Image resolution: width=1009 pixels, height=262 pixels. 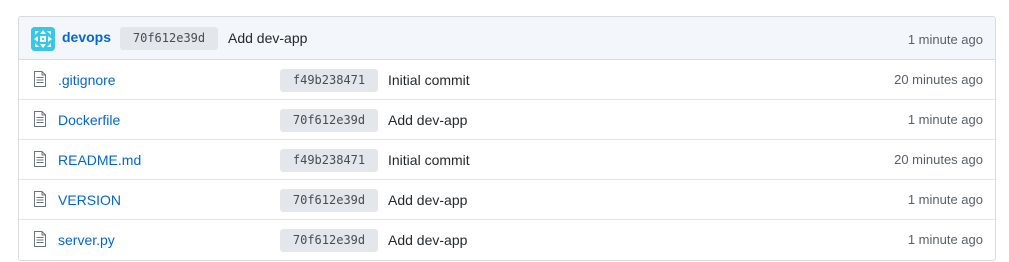 I want to click on file-name-link: .gitignore, so click(x=87, y=80).